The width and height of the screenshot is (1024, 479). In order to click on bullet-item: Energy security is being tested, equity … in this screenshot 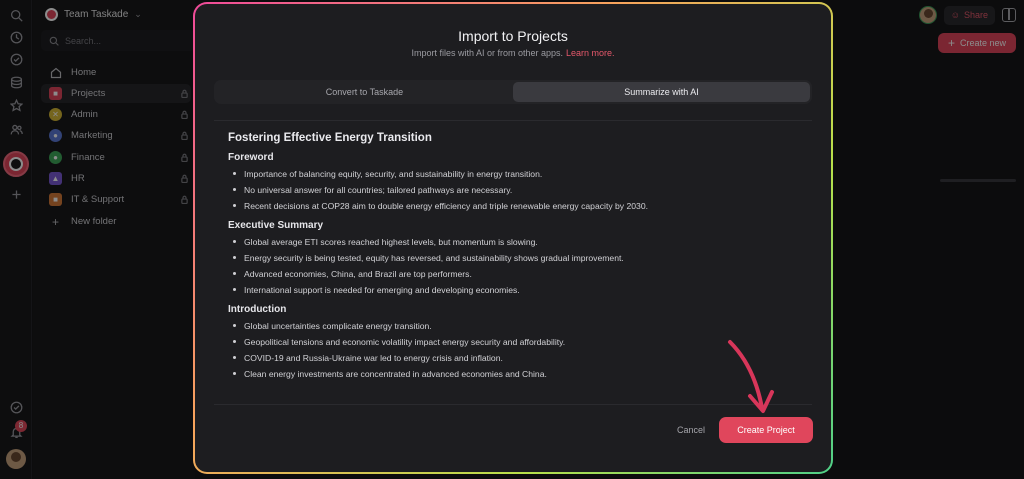, I will do `click(508, 259)`.